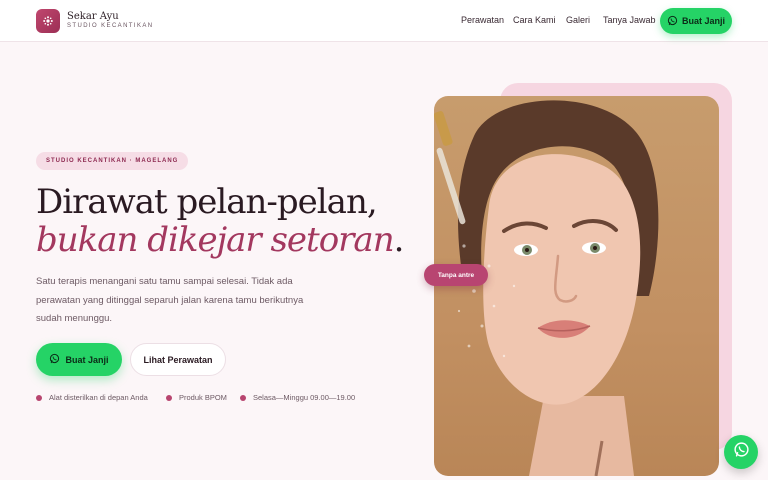 The image size is (768, 480). I want to click on feature-label: Selasa—Minggu 09.00—19.00, so click(304, 397).